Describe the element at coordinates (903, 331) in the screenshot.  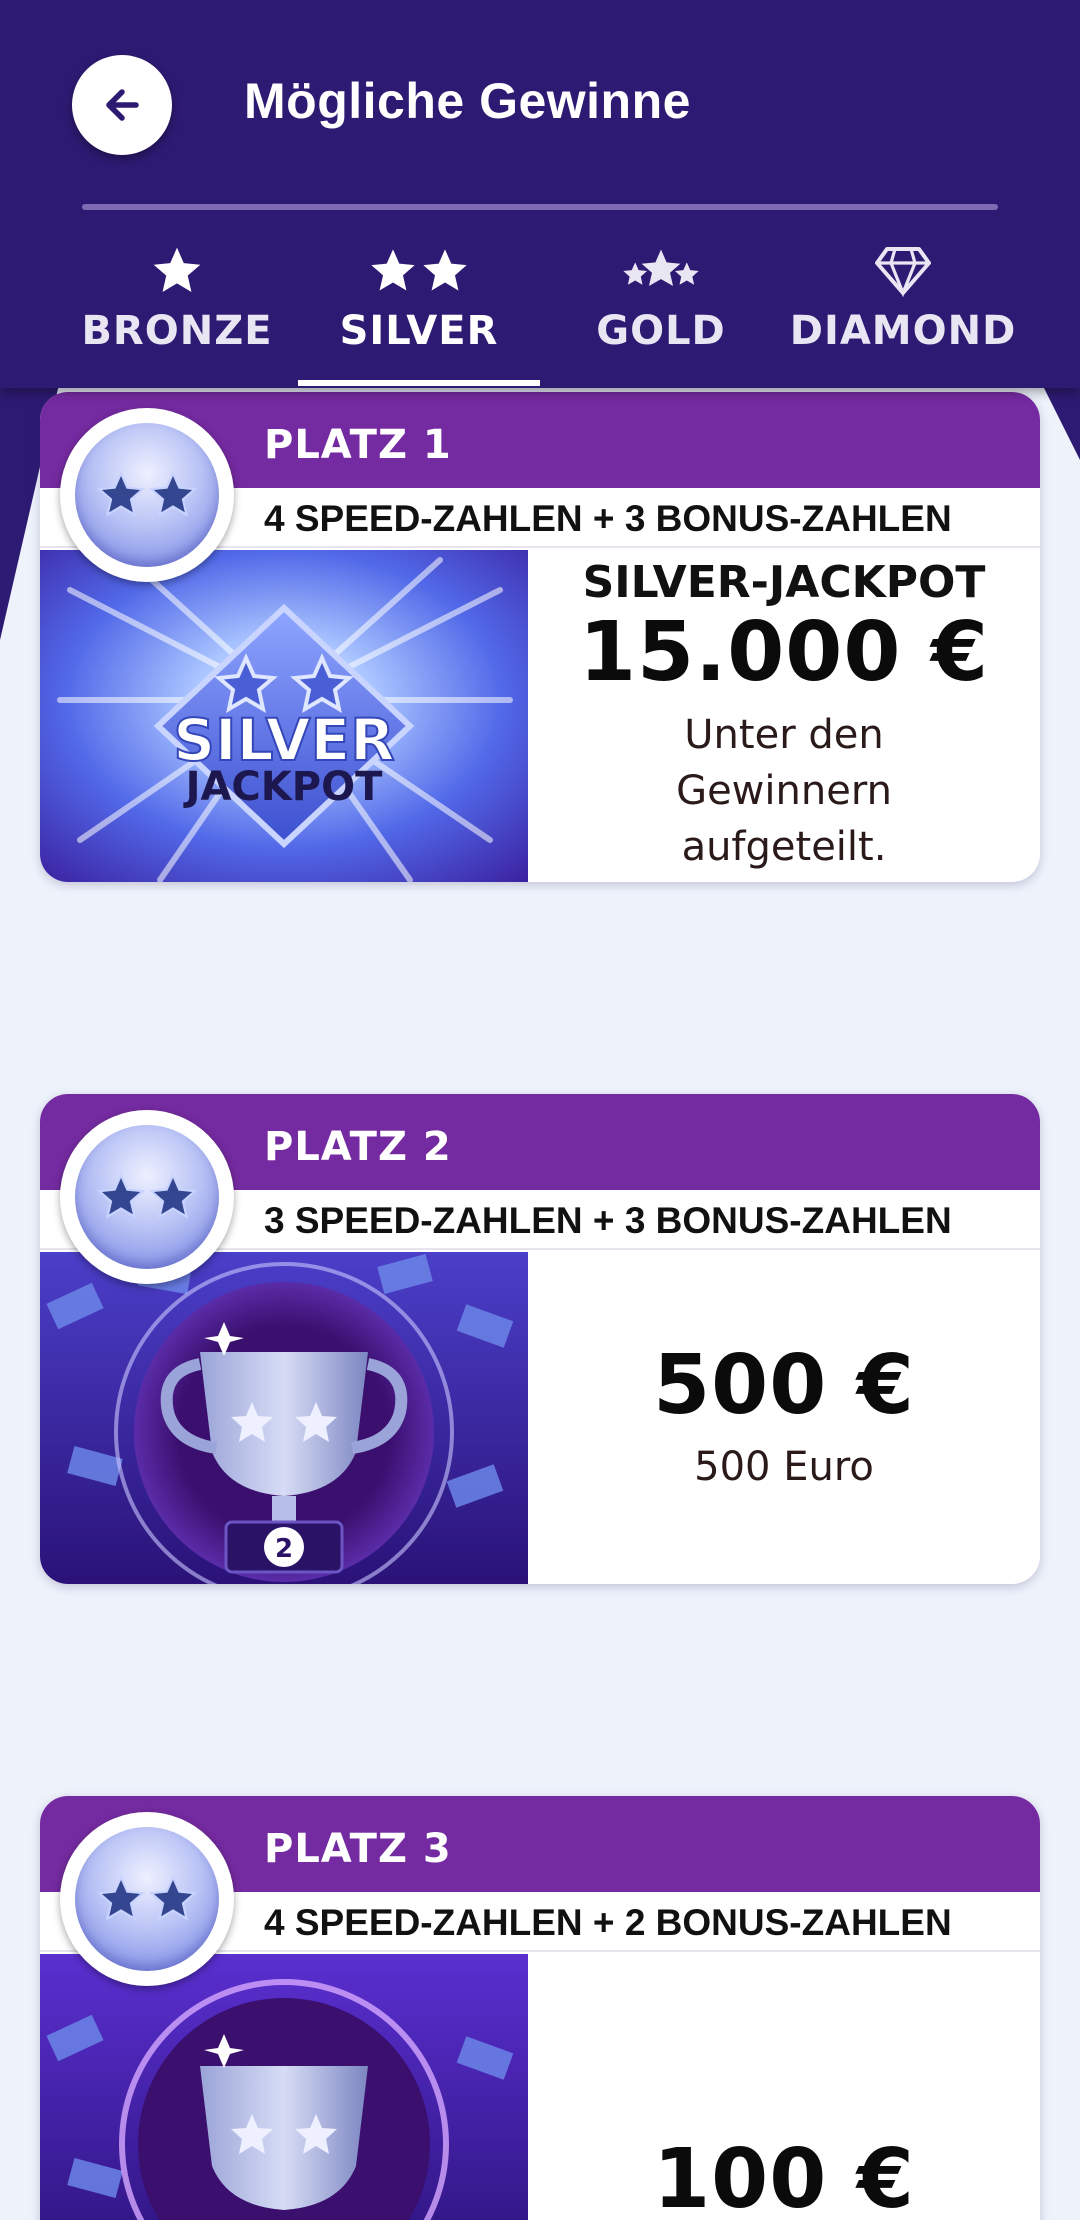
I see `tab-diamond-label: DIAMOND` at that location.